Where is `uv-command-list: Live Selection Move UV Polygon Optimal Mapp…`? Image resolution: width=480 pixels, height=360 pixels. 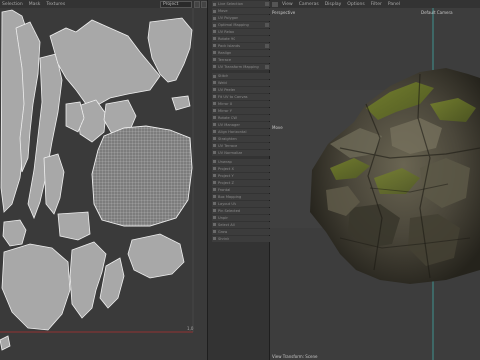
uv-command-list: Live Selection Move UV Polygon Optimal Mapp… is located at coordinates (241, 122).